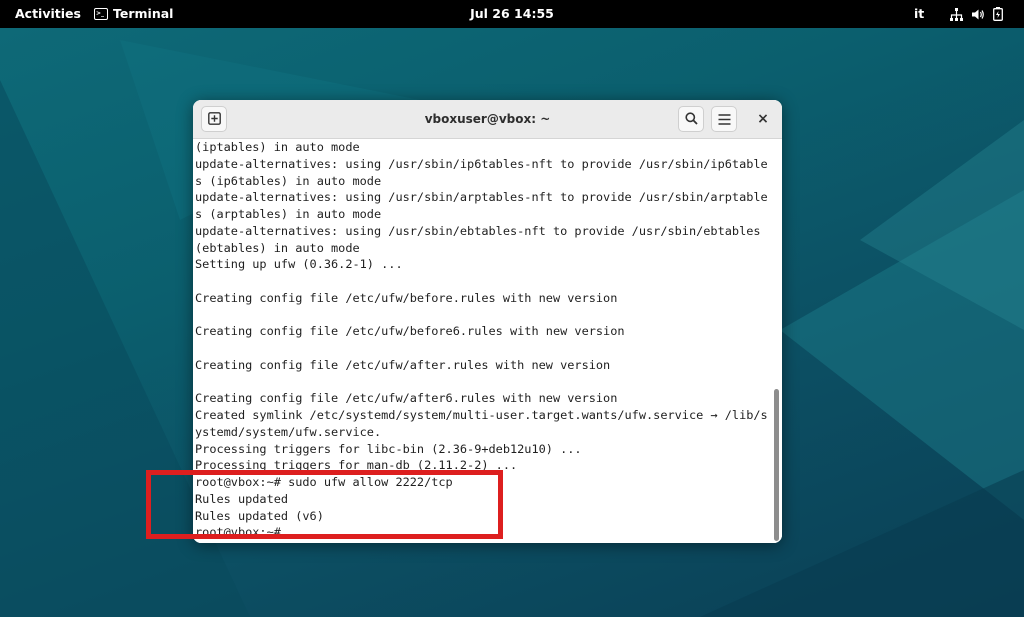  I want to click on terminal-line: s (ip6tables) in auto mode, so click(288, 180).